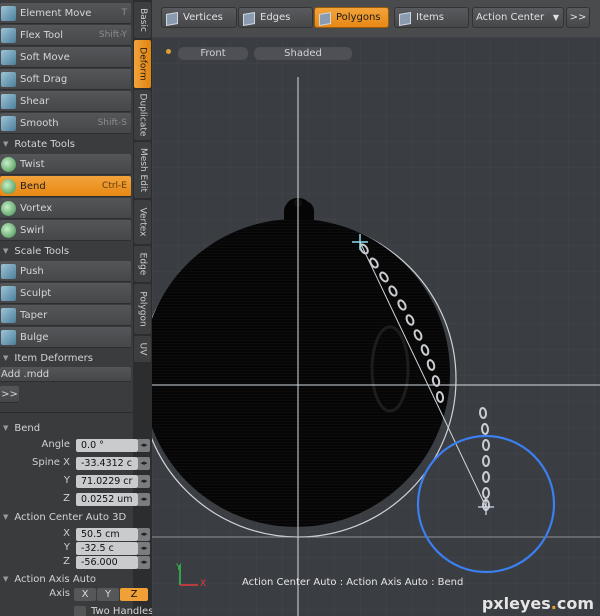 This screenshot has width=600, height=616. I want to click on spine-y-stepper: ◂▸, so click(144, 481).